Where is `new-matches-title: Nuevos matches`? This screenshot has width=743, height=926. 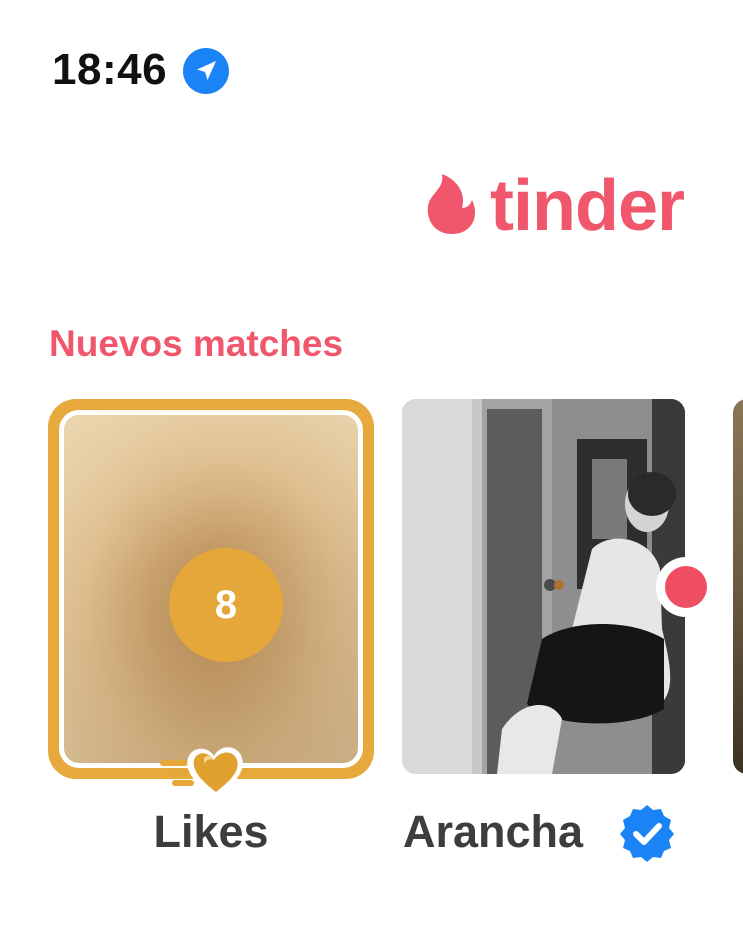 new-matches-title: Nuevos matches is located at coordinates (196, 343).